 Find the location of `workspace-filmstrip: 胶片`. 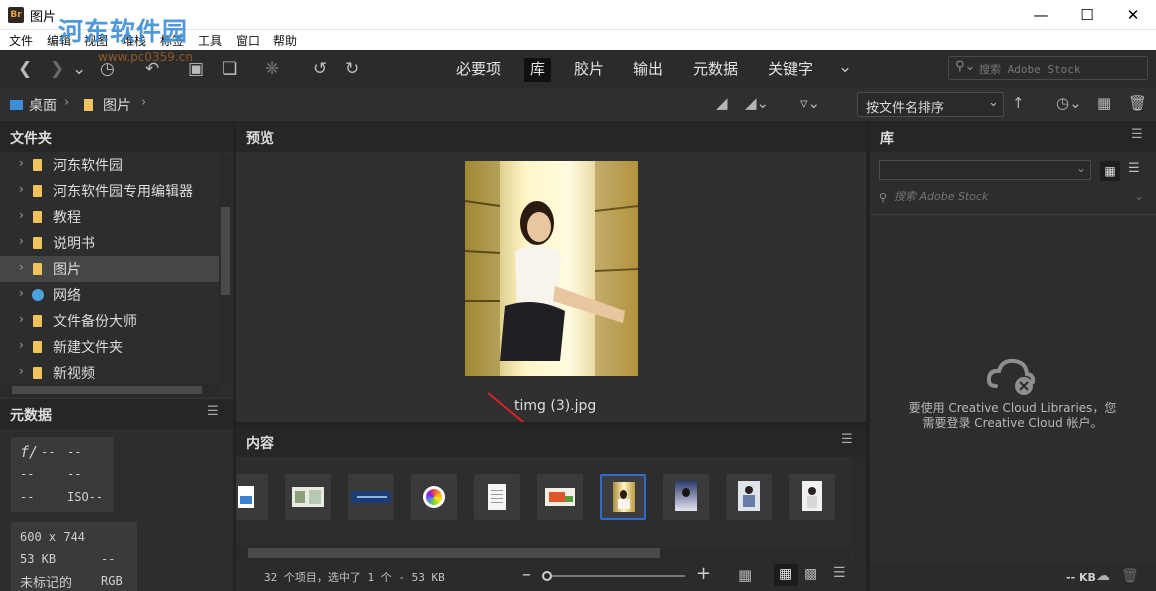

workspace-filmstrip: 胶片 is located at coordinates (589, 70).